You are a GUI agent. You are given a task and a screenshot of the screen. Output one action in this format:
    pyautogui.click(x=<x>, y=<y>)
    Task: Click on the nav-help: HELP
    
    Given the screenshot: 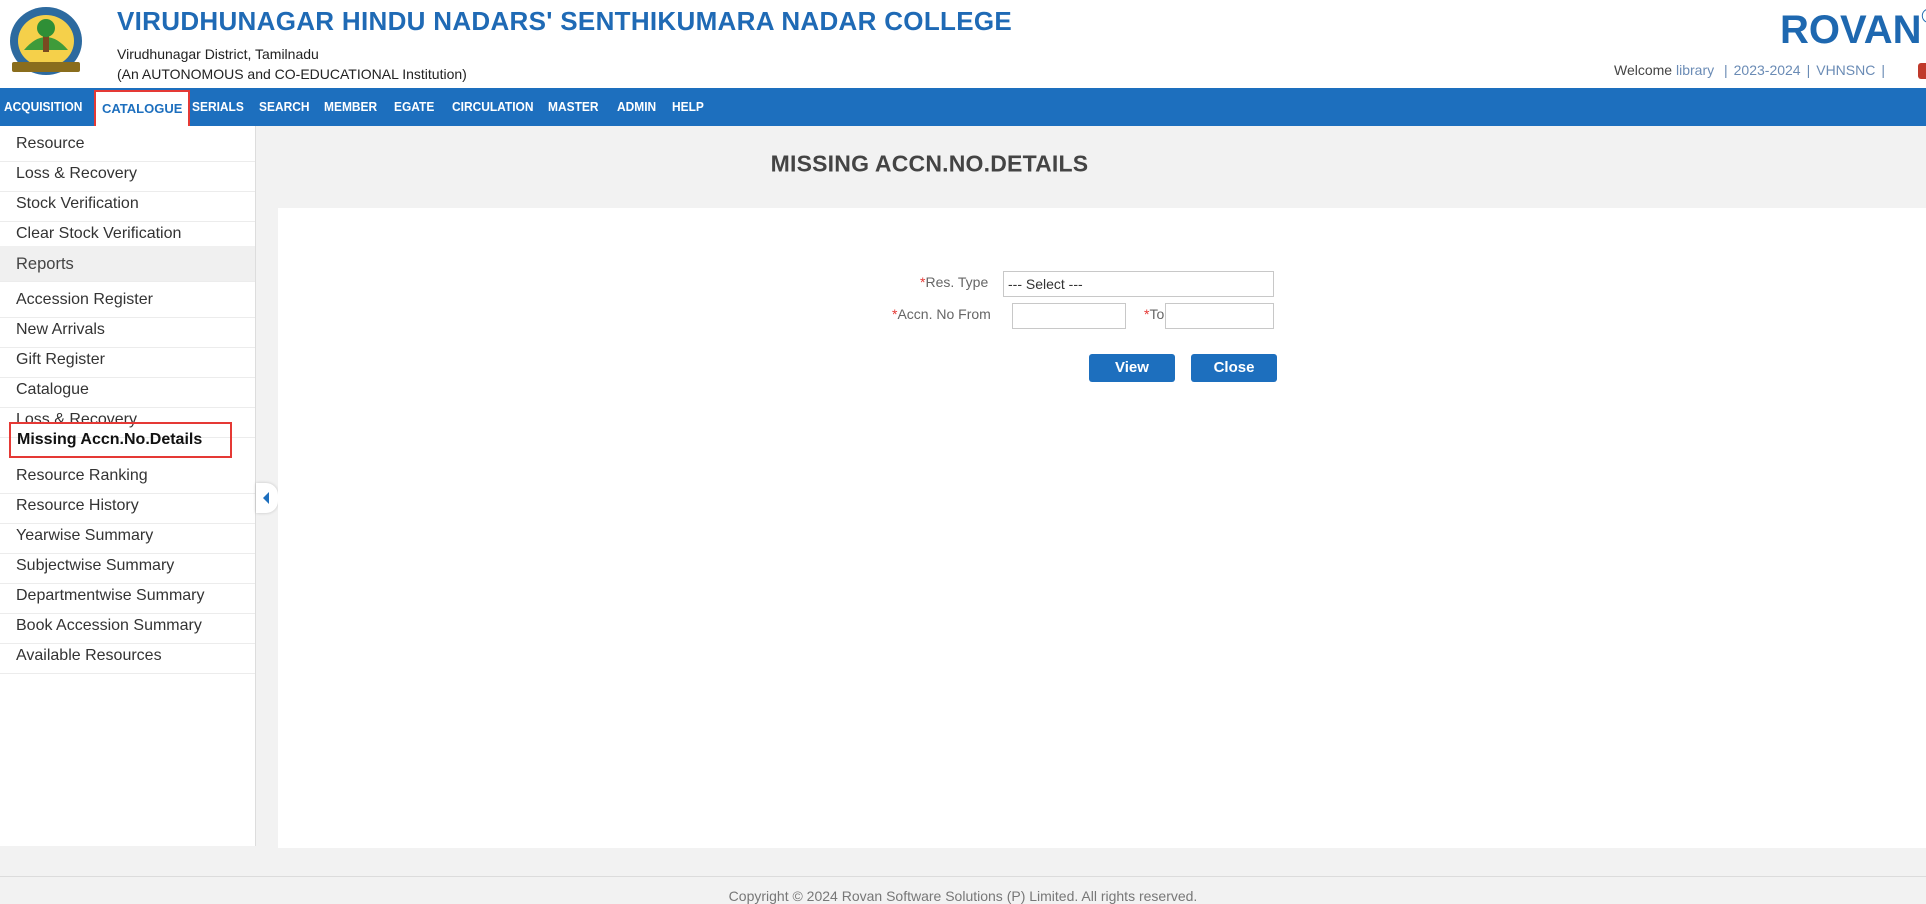 What is the action you would take?
    pyautogui.click(x=688, y=107)
    